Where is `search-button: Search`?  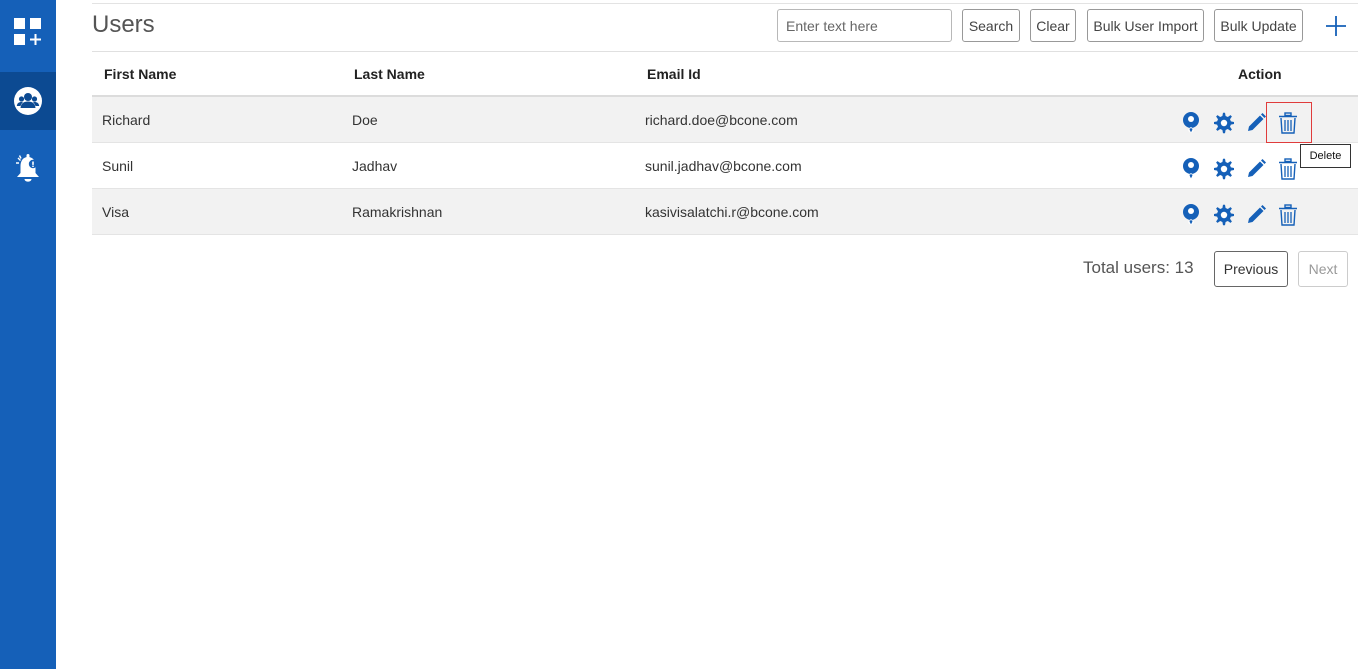 search-button: Search is located at coordinates (991, 25).